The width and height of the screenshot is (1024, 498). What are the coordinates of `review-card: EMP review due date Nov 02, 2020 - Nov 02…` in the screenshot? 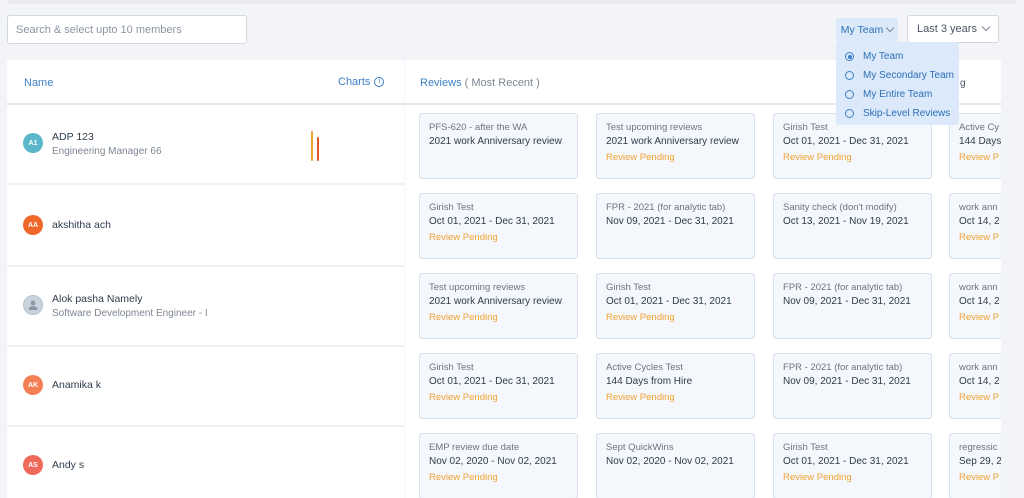 It's located at (498, 465).